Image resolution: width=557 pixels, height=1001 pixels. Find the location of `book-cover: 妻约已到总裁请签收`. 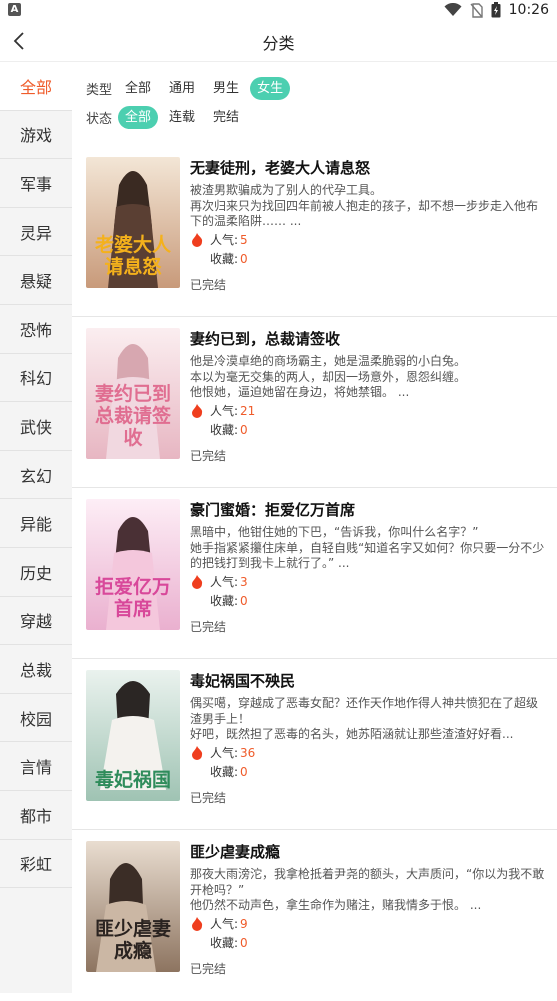

book-cover: 妻约已到总裁请签收 is located at coordinates (133, 393).